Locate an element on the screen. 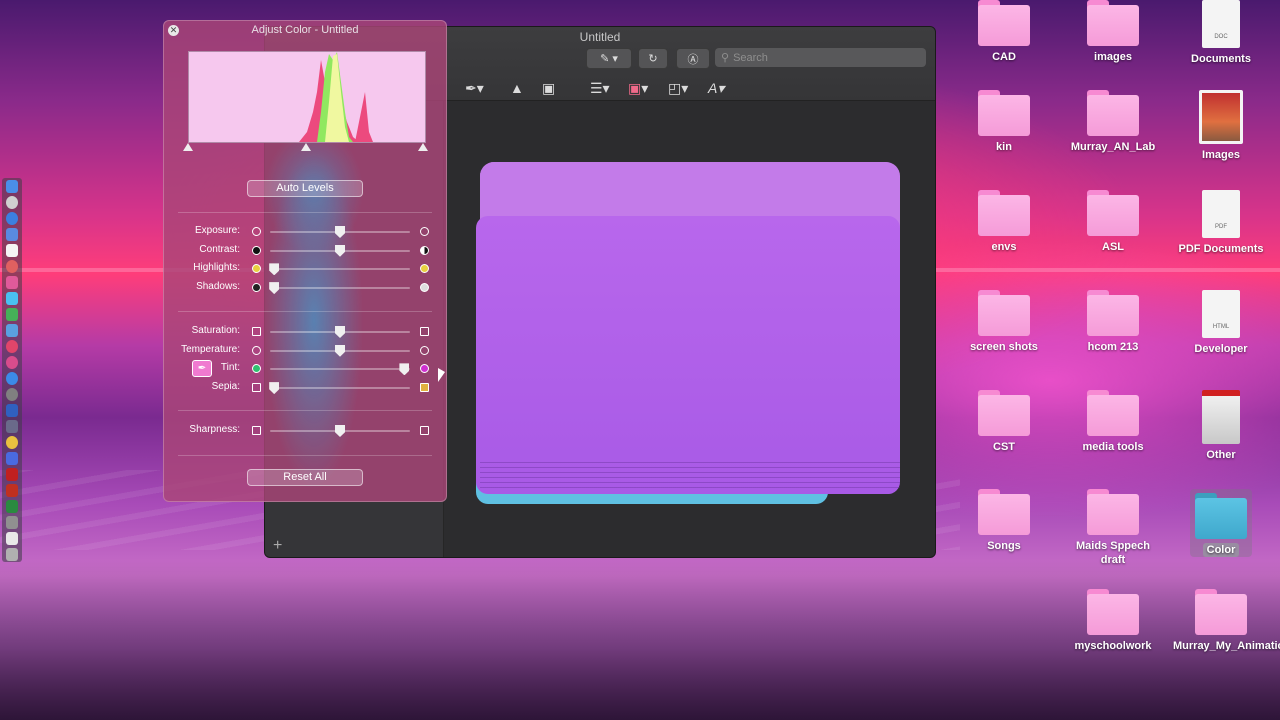 This screenshot has height=720, width=1280. photos-icon is located at coordinates (12, 266).